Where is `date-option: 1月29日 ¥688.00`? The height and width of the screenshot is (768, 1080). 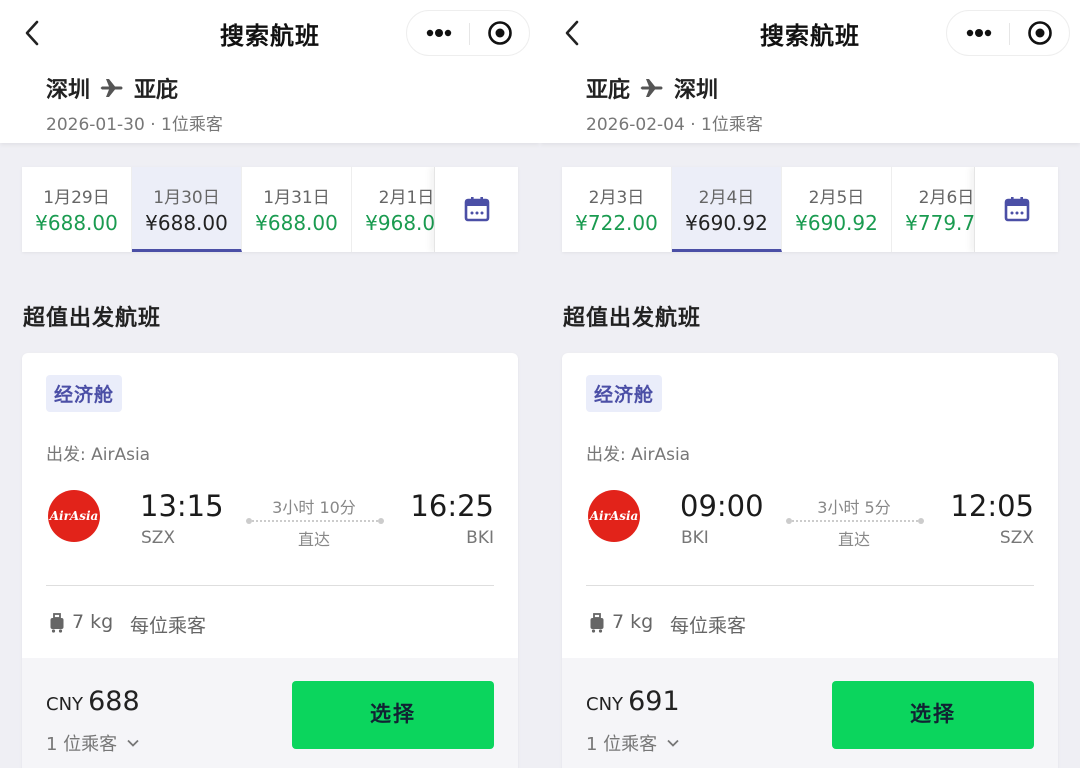
date-option: 1月29日 ¥688.00 is located at coordinates (77, 209).